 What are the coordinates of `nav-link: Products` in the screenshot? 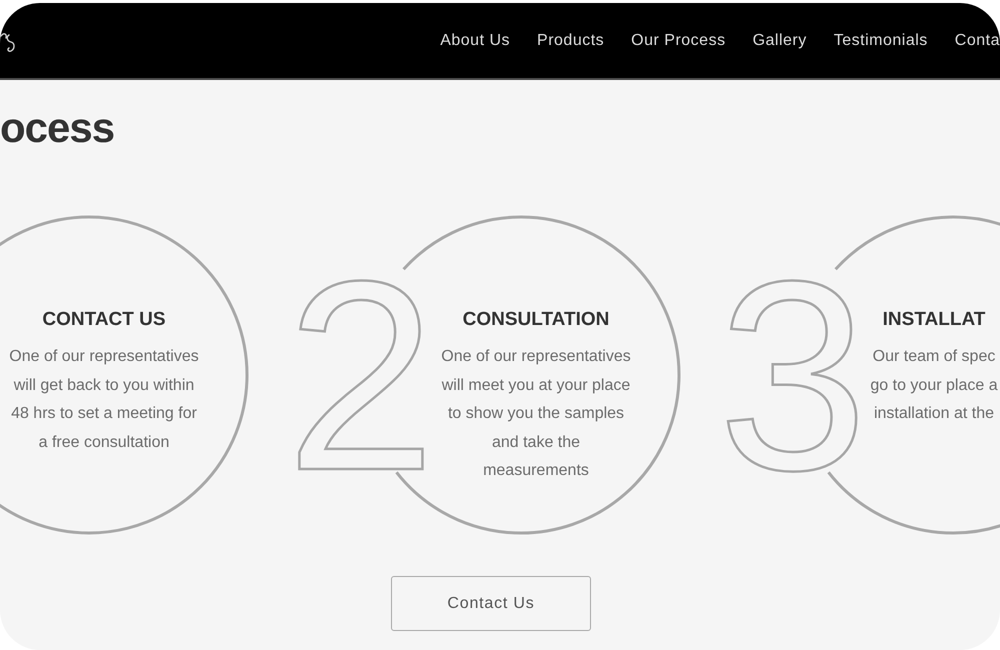 It's located at (570, 41).